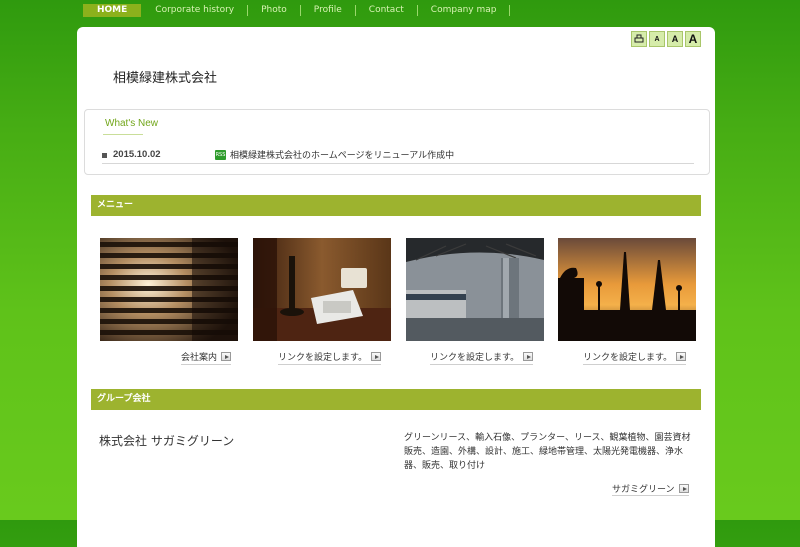  I want to click on nav-contact: Contact, so click(387, 10).